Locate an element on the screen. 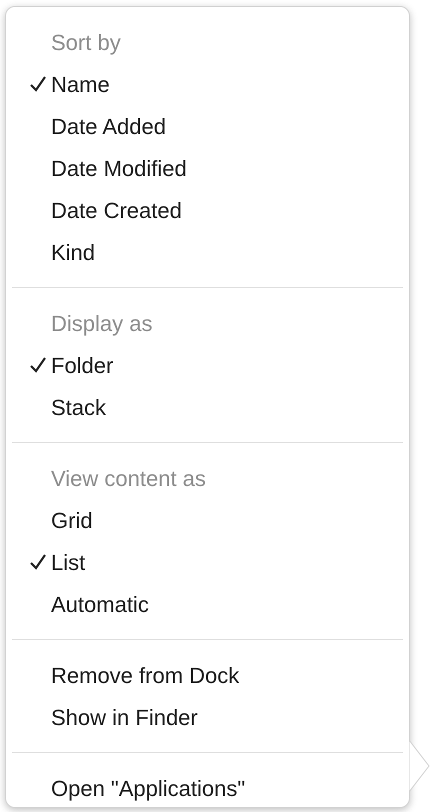 The height and width of the screenshot is (812, 435). menu-item: Date Modified is located at coordinates (119, 168).